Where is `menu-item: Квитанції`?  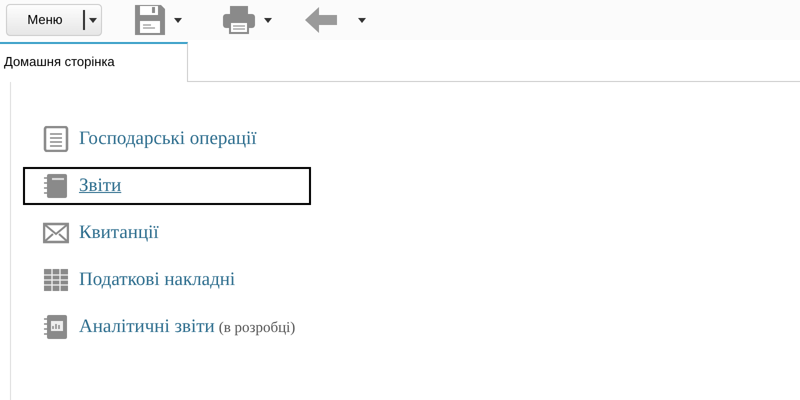 menu-item: Квитанції is located at coordinates (167, 233).